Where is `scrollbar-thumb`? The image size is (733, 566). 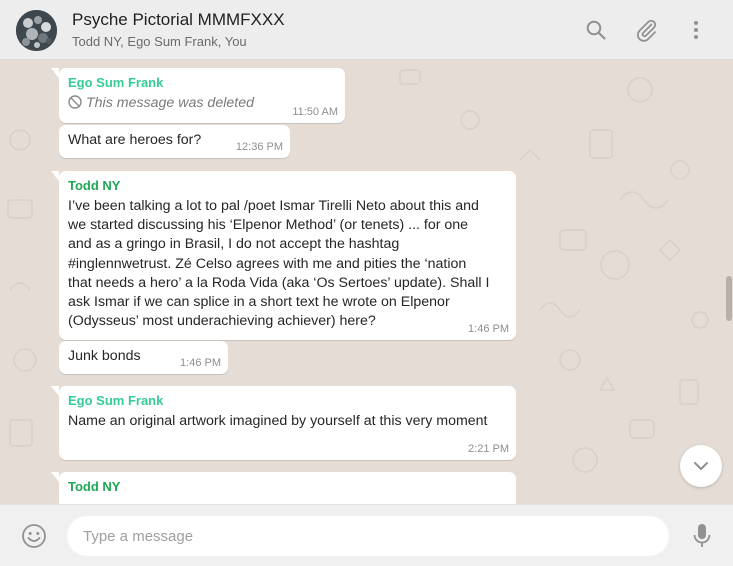
scrollbar-thumb is located at coordinates (729, 298).